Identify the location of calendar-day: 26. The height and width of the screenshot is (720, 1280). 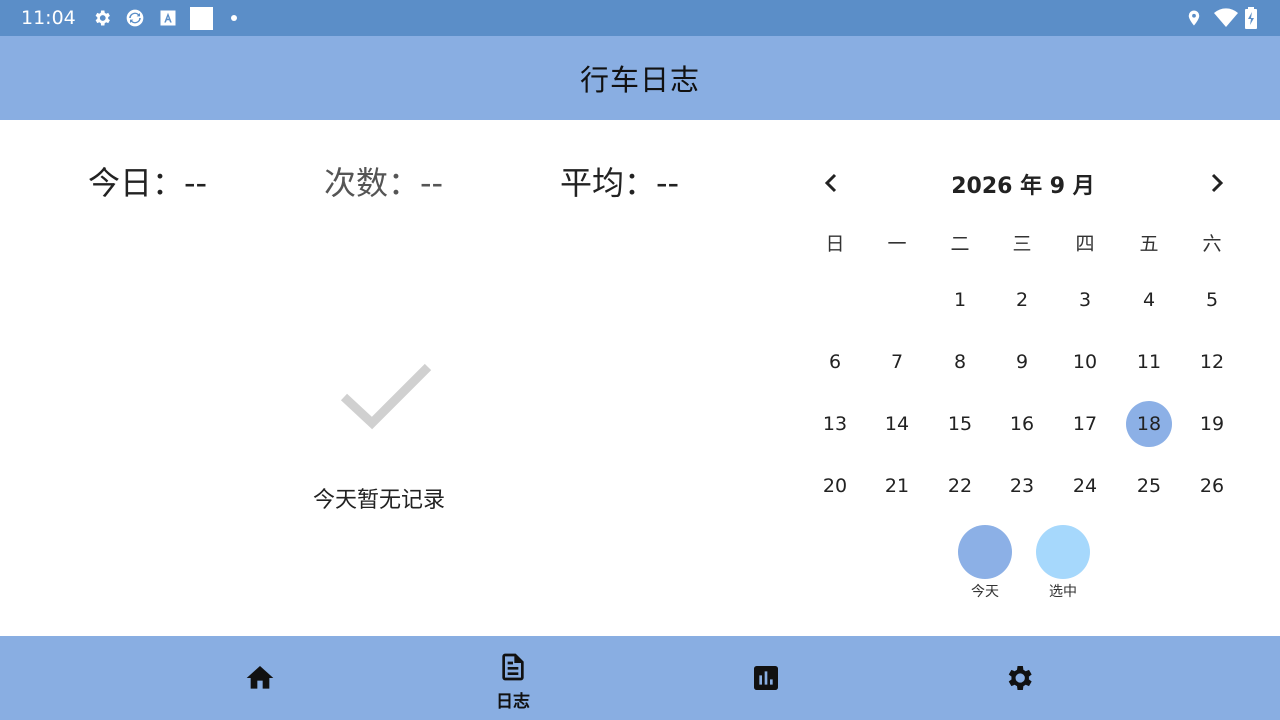
(1212, 486).